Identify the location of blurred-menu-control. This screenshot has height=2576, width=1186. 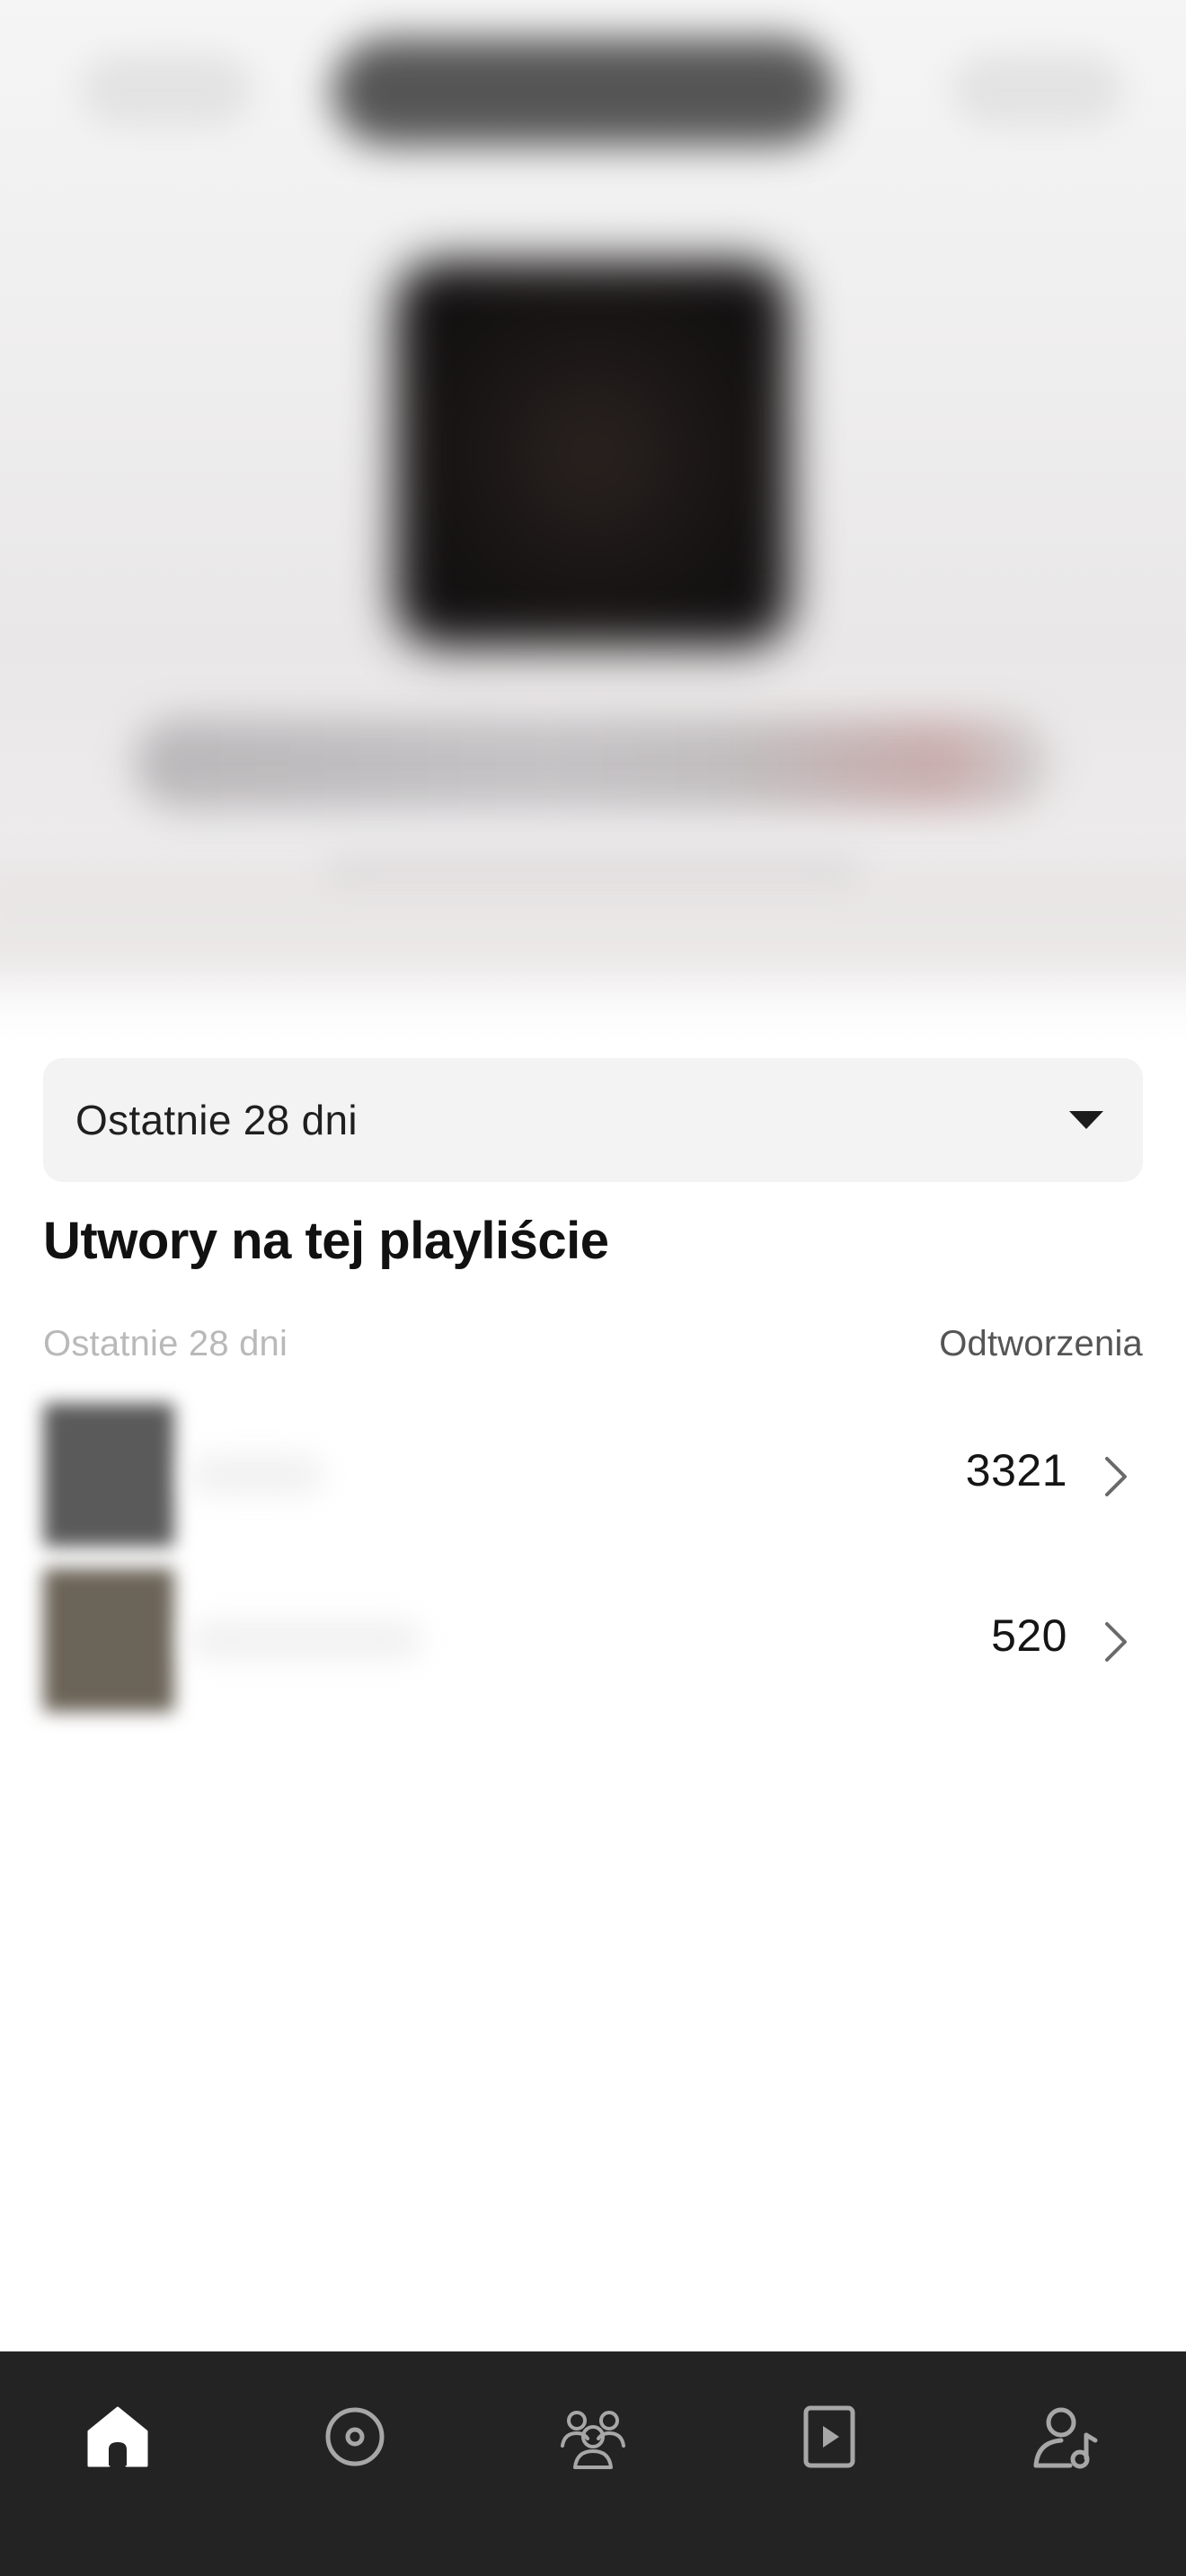
(1037, 90).